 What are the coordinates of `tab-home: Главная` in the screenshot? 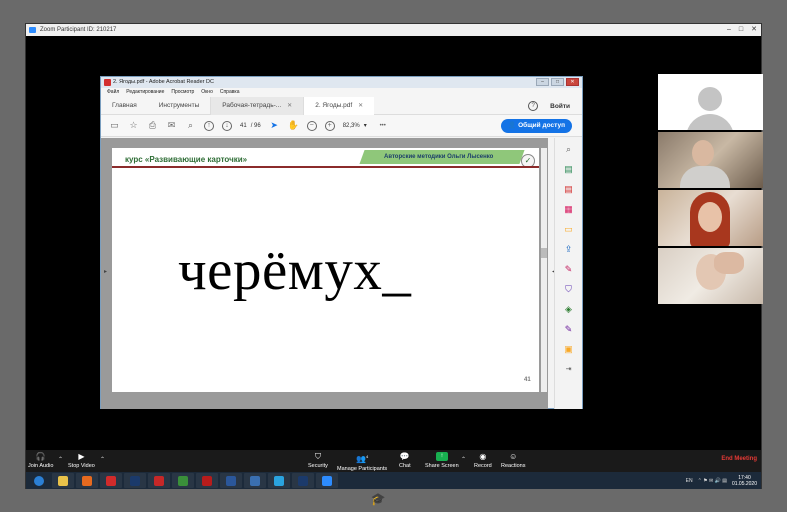 It's located at (124, 106).